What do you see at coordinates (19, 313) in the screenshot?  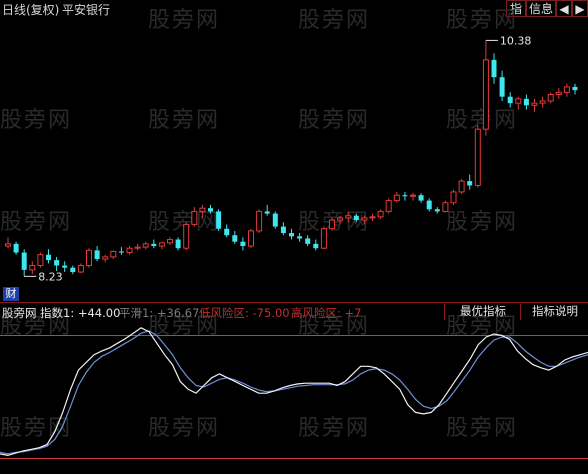 I see `indicator-name: 股旁网` at bounding box center [19, 313].